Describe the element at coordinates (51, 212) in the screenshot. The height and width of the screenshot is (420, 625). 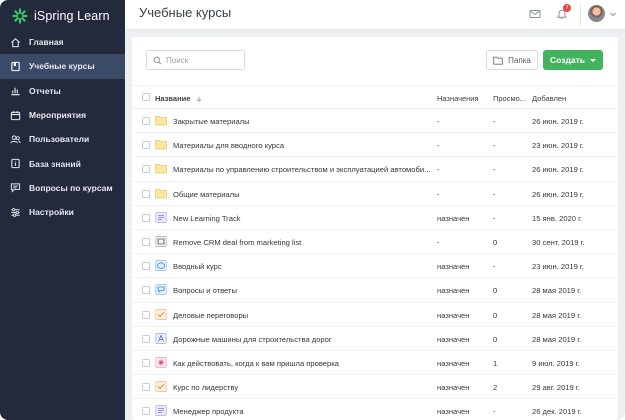
I see `sidebar-item-label: Настройки` at that location.